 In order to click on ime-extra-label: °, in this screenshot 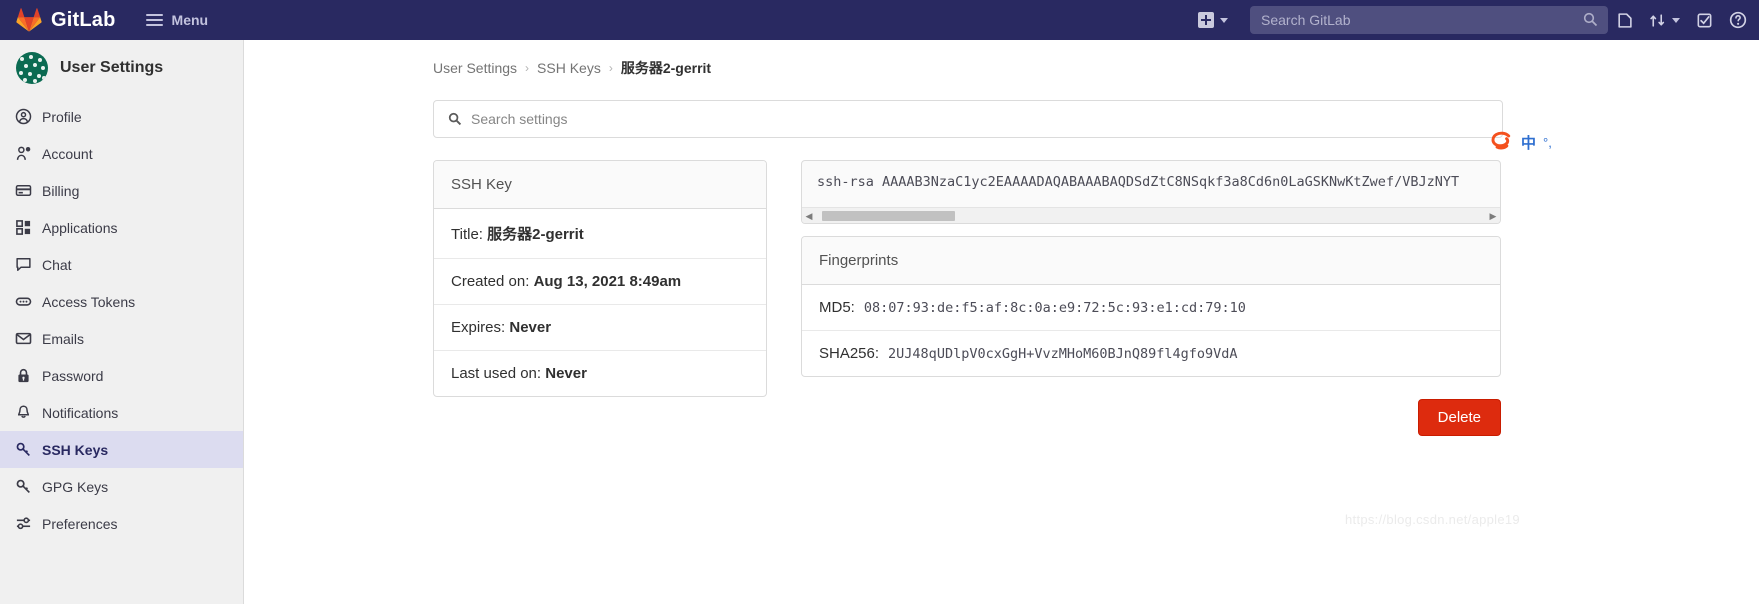, I will do `click(1547, 142)`.